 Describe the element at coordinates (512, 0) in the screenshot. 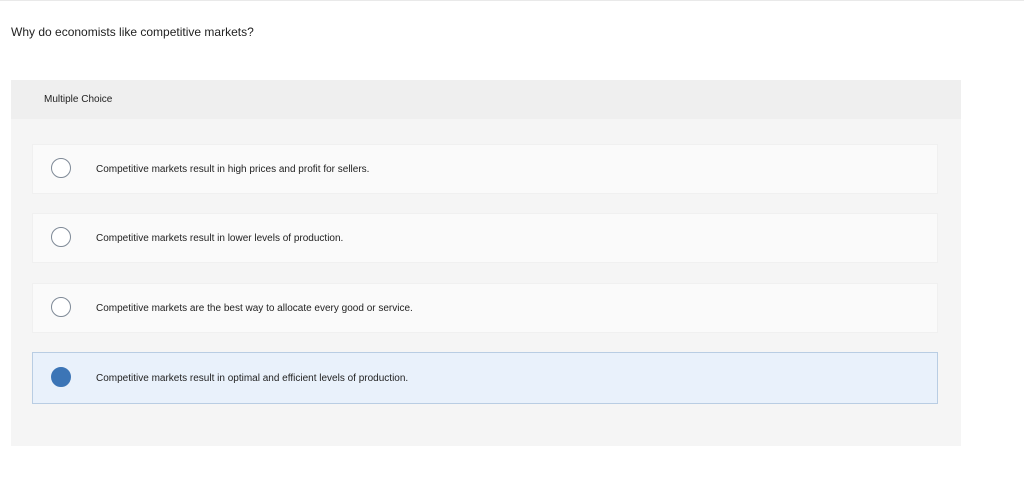

I see `top-divider` at that location.